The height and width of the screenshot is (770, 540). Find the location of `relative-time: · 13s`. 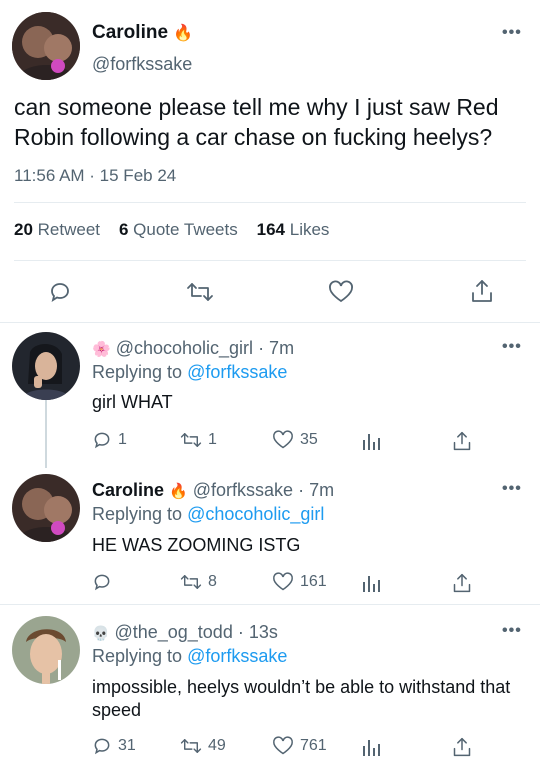

relative-time: · 13s is located at coordinates (257, 632).